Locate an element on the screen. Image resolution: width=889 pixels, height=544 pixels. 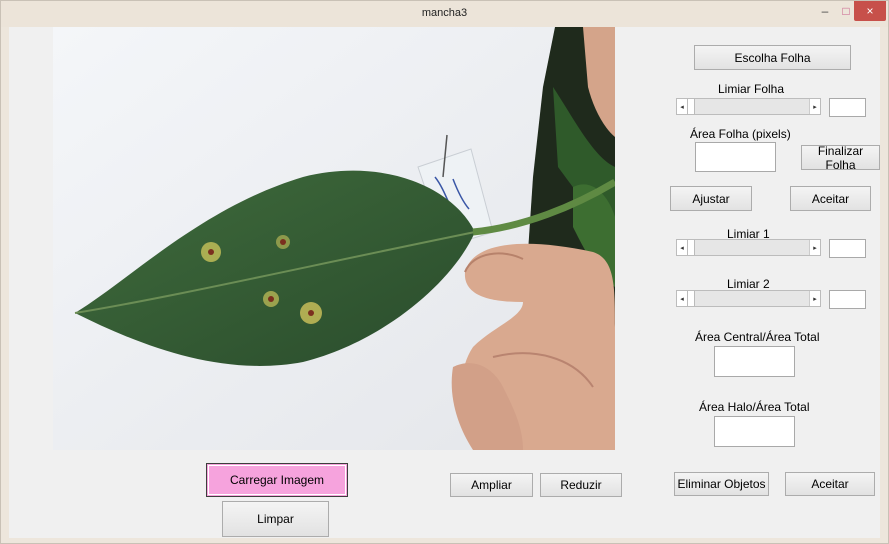
finish-leaf-button: Finalizar Folha is located at coordinates (840, 158).